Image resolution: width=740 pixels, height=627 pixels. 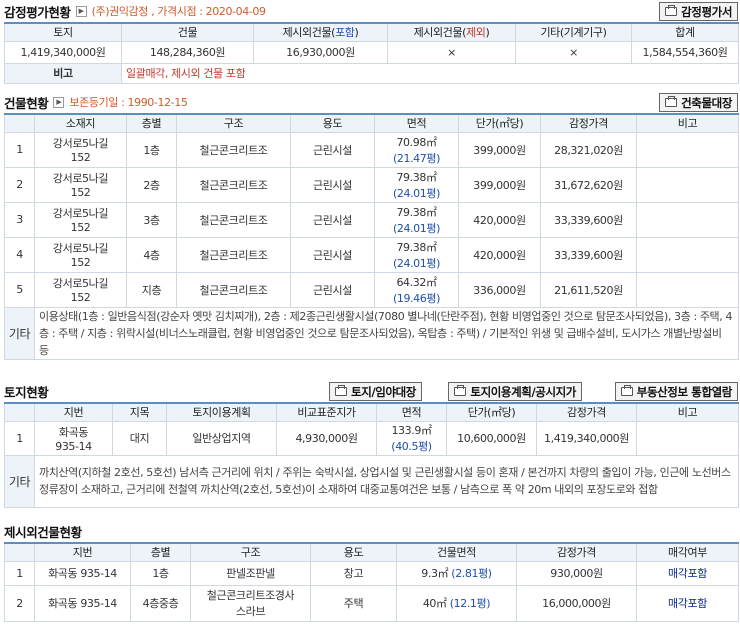 I want to click on value-machine: ×, so click(x=573, y=52).